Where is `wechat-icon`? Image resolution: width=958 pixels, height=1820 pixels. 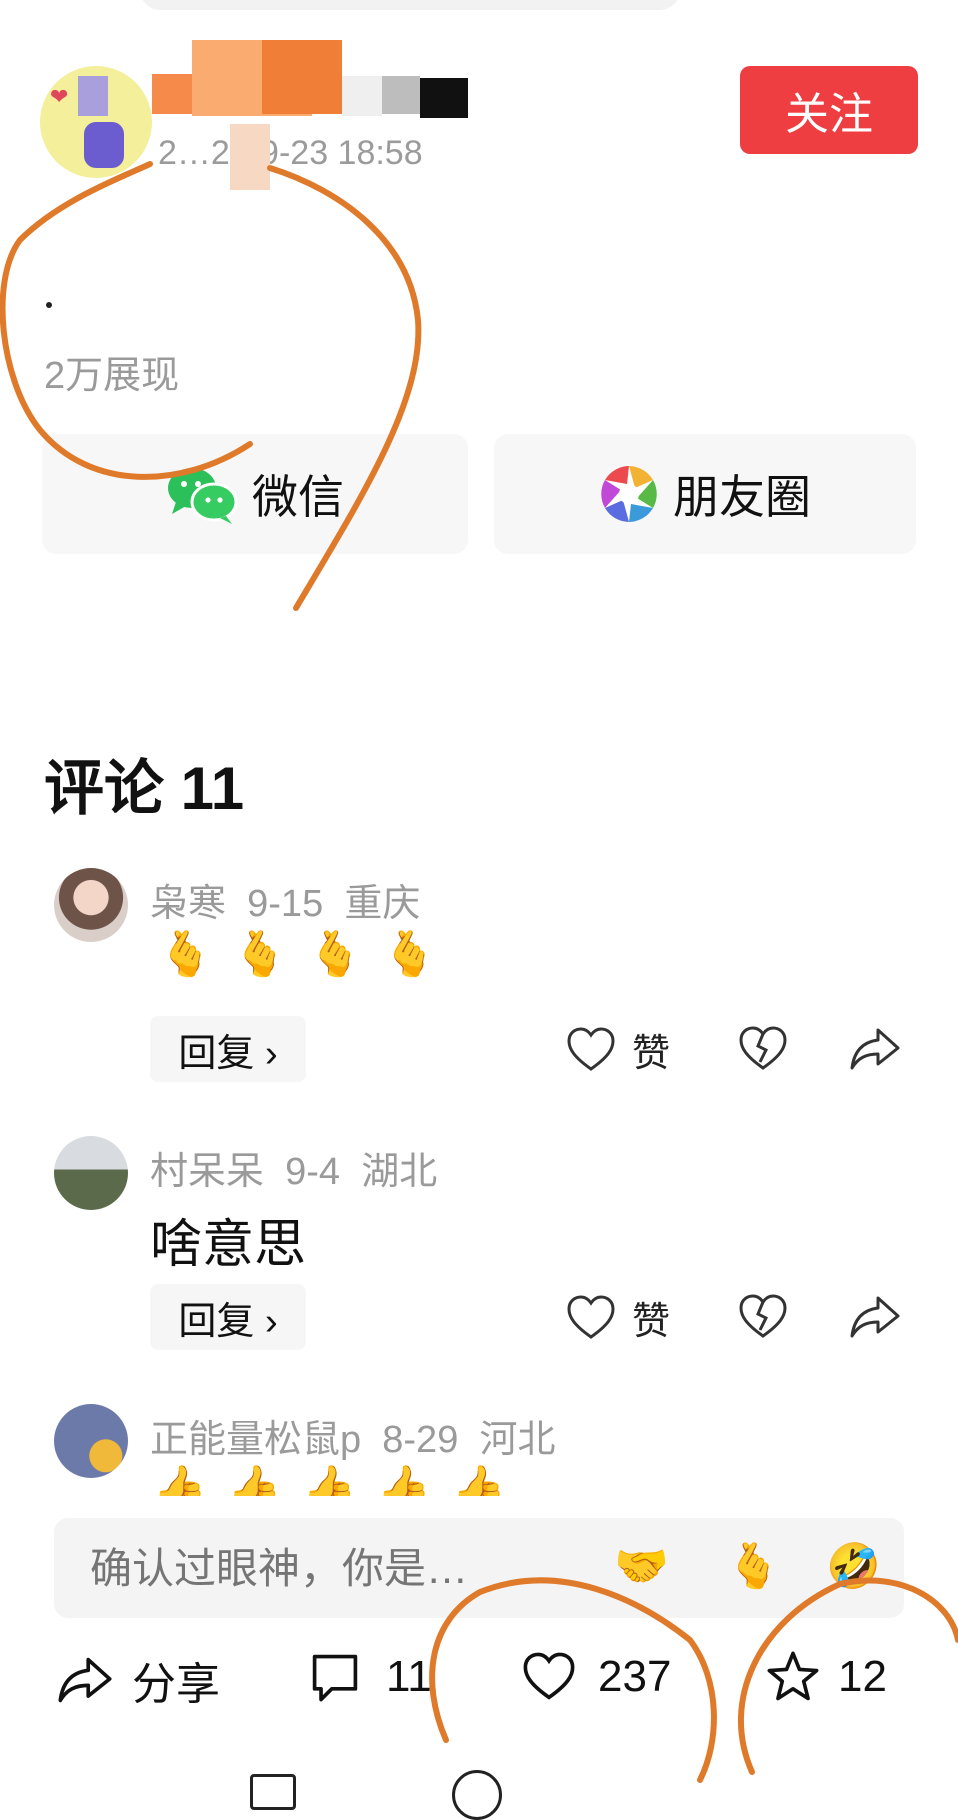
wechat-icon is located at coordinates (202, 494).